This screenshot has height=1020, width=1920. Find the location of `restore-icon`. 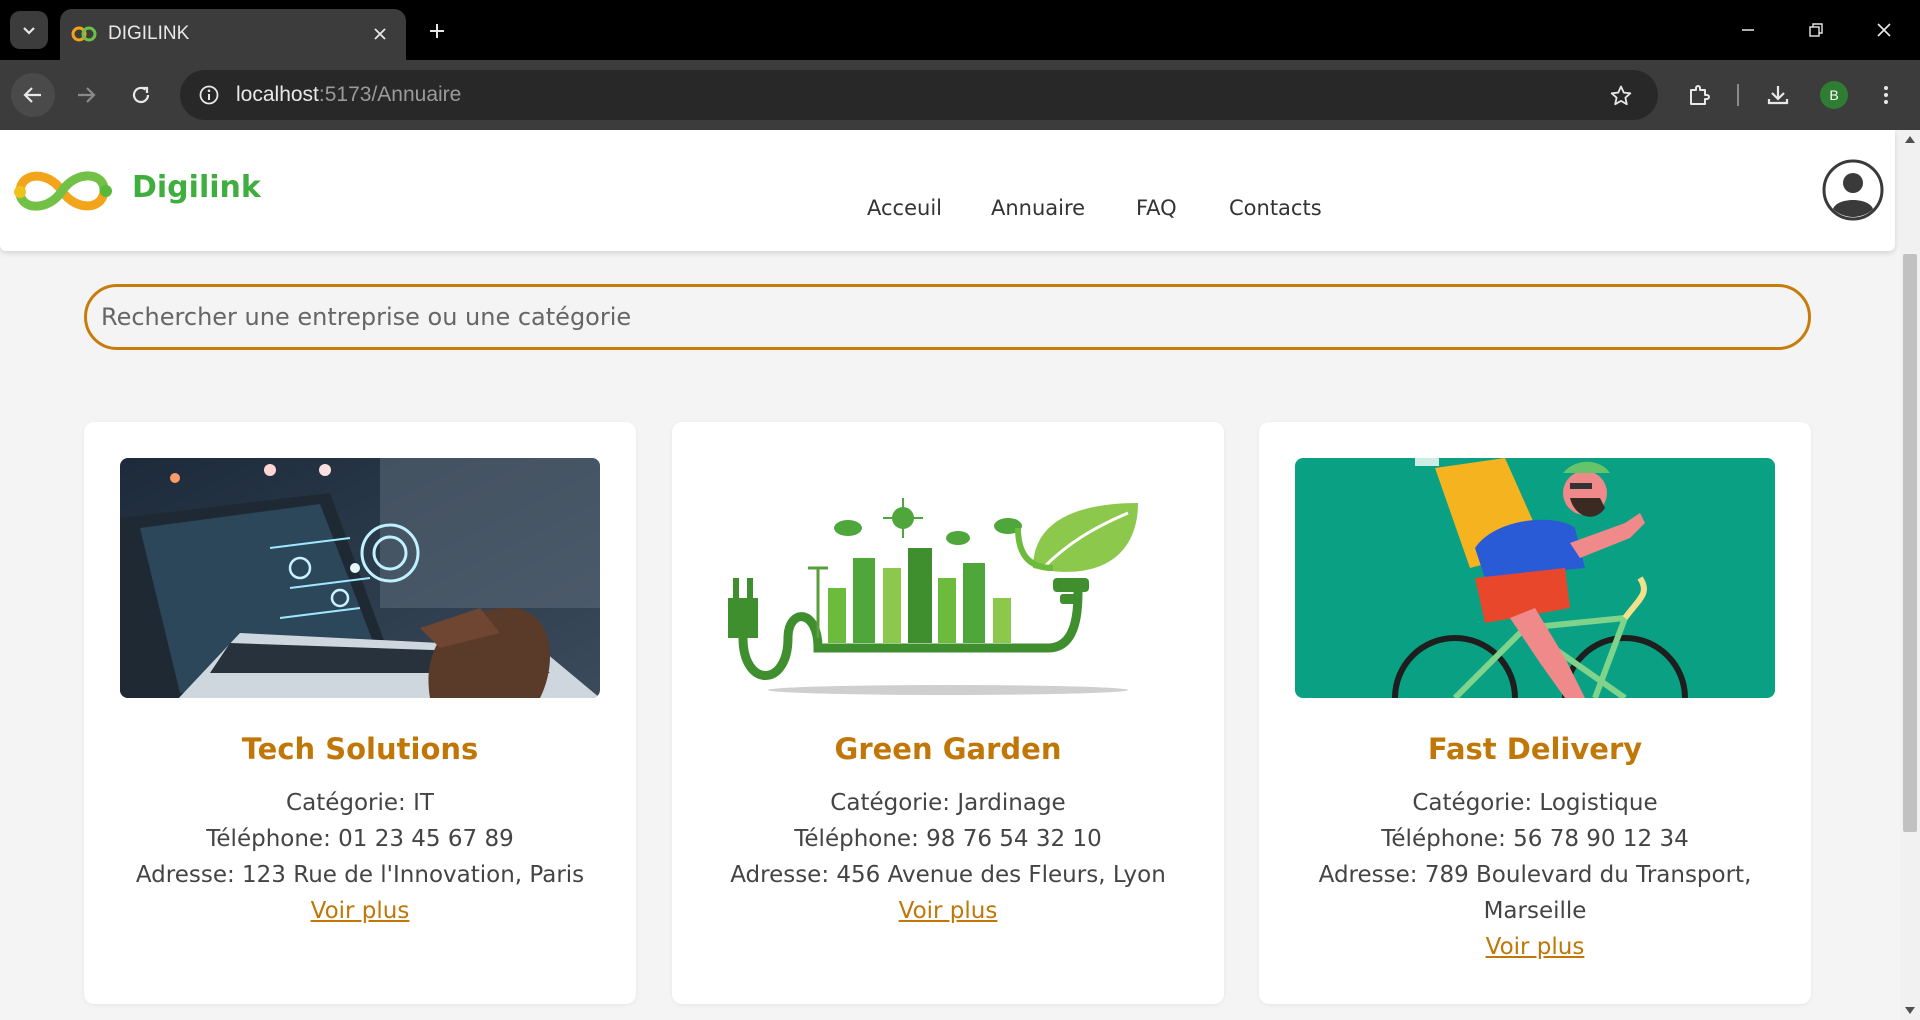

restore-icon is located at coordinates (1816, 30).